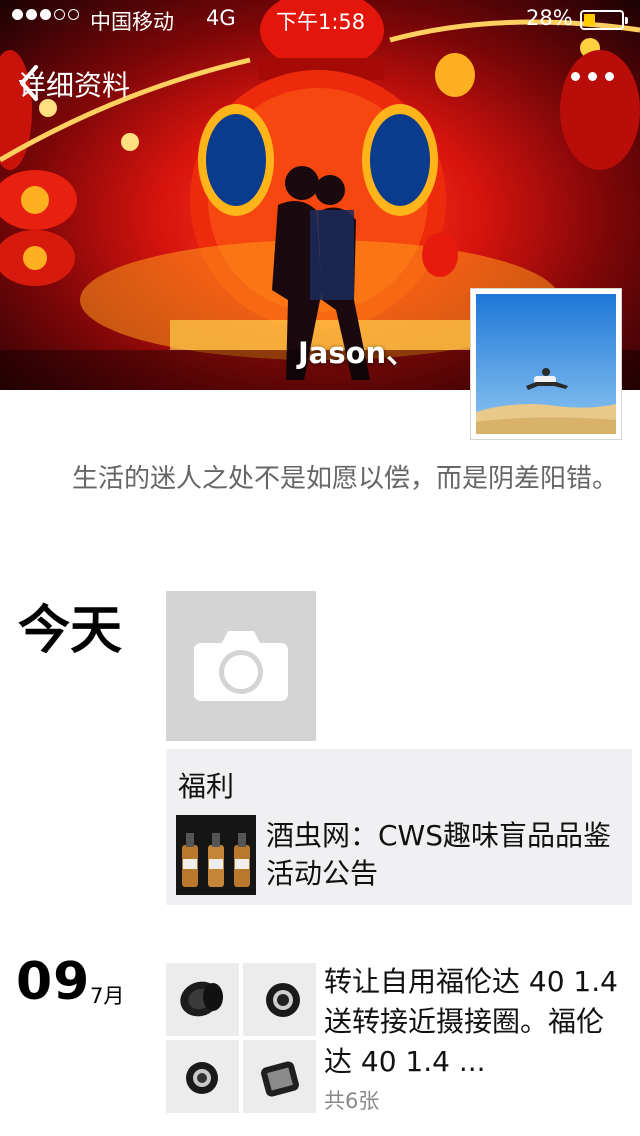 This screenshot has height=1136, width=640. I want to click on signal-strength-icon, so click(45, 14).